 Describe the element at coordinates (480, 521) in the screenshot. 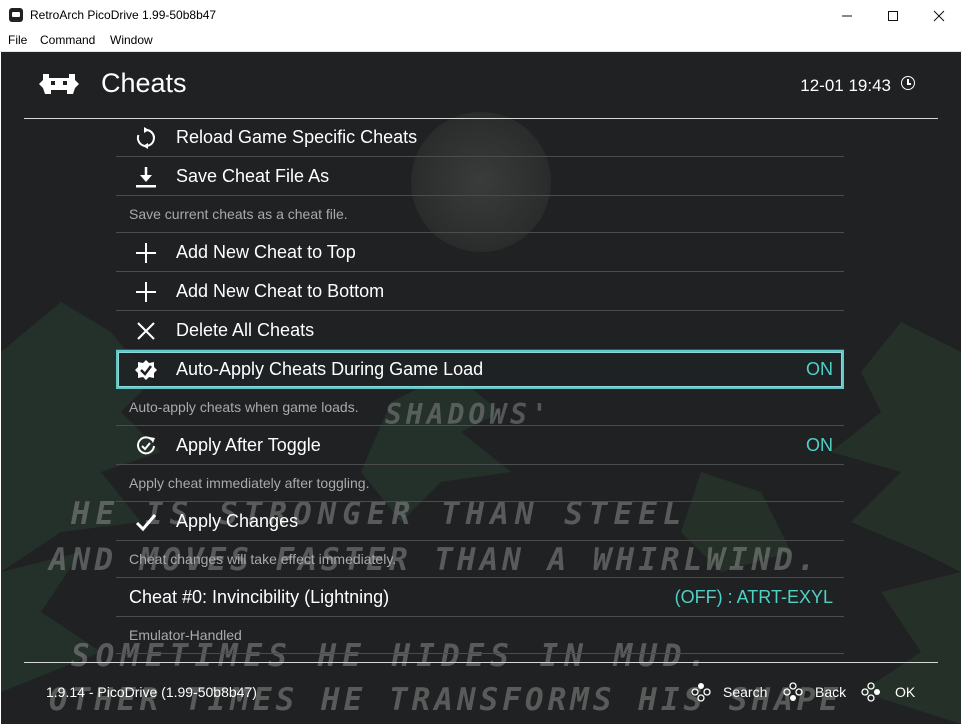

I see `menu-item-apply-changes: Apply Changes` at that location.